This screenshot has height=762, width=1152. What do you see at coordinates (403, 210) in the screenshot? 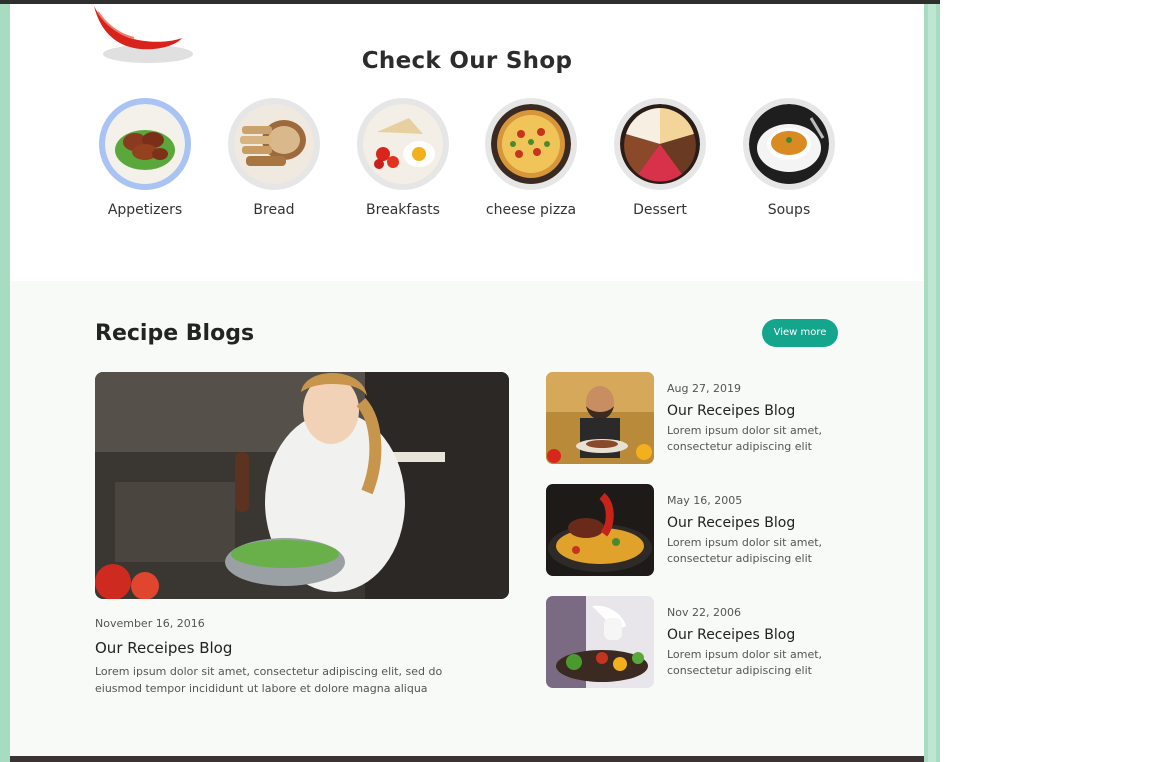
I see `category-label: Breakfasts` at bounding box center [403, 210].